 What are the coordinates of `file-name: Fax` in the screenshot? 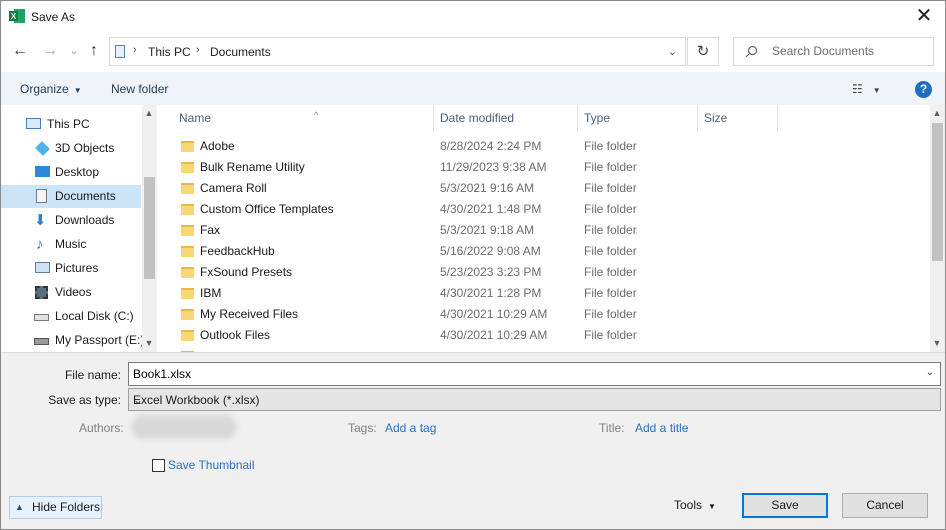 It's located at (210, 230).